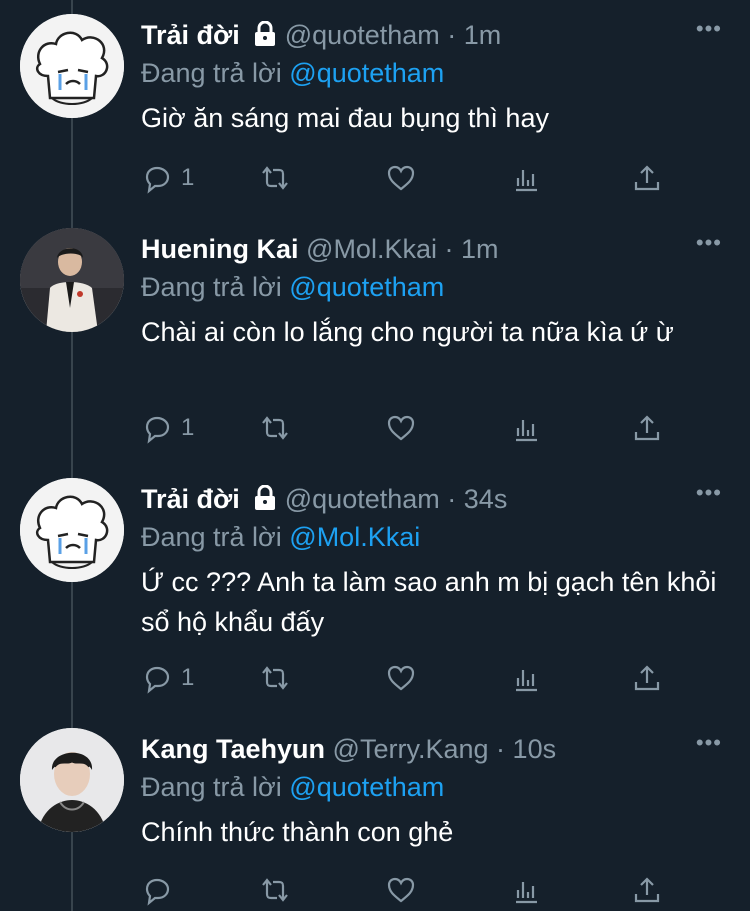 The width and height of the screenshot is (750, 911). I want to click on timestamp: 34s, so click(486, 499).